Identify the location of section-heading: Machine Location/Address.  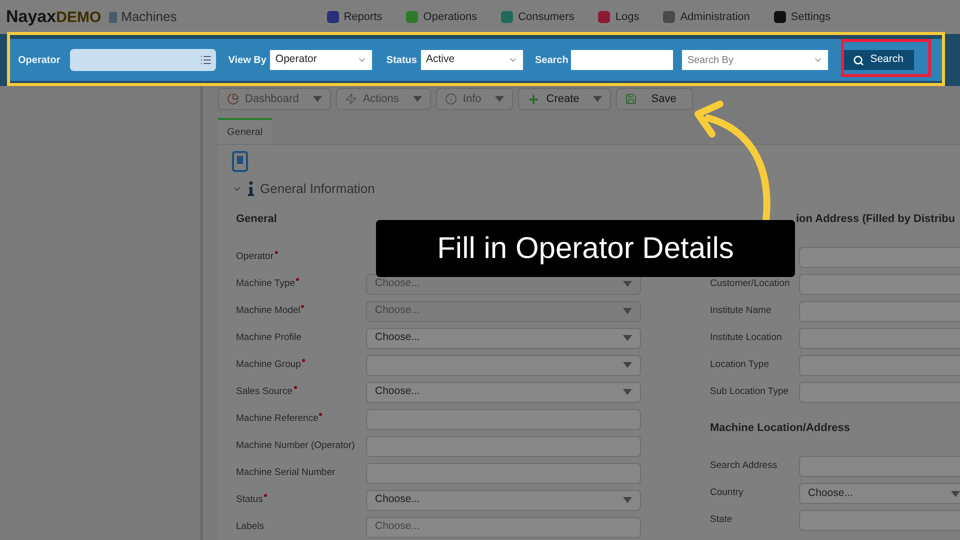
(780, 428).